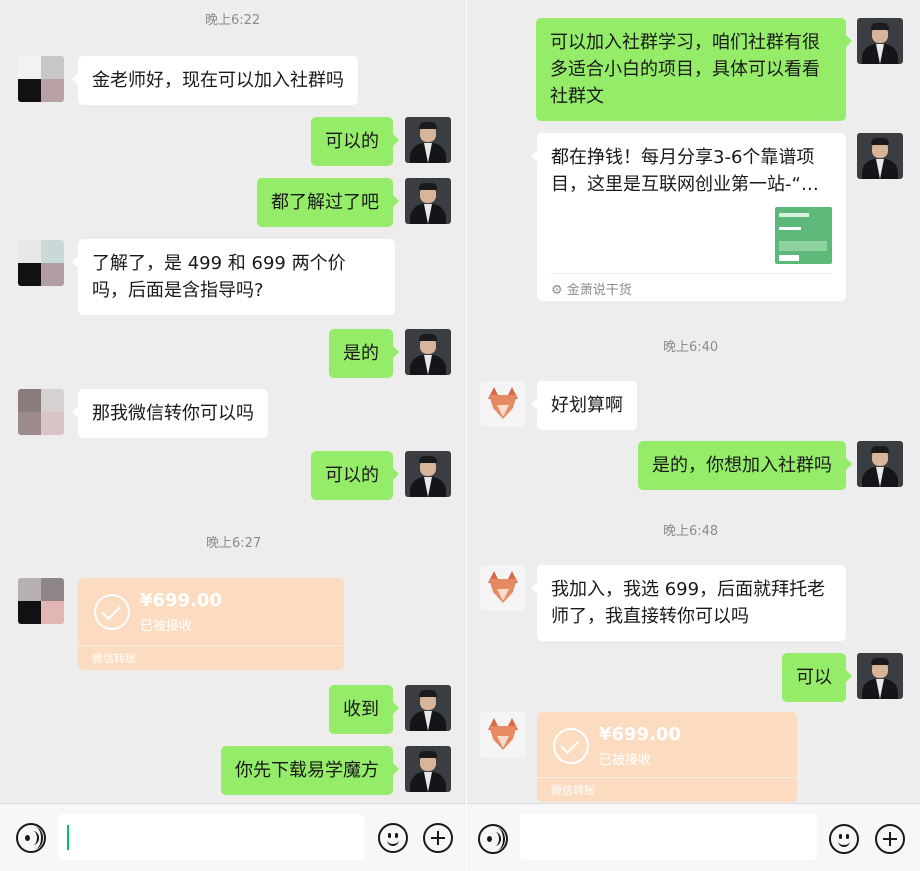 This screenshot has width=920, height=871. What do you see at coordinates (691, 531) in the screenshot?
I see `timestamp: 晚上6:48` at bounding box center [691, 531].